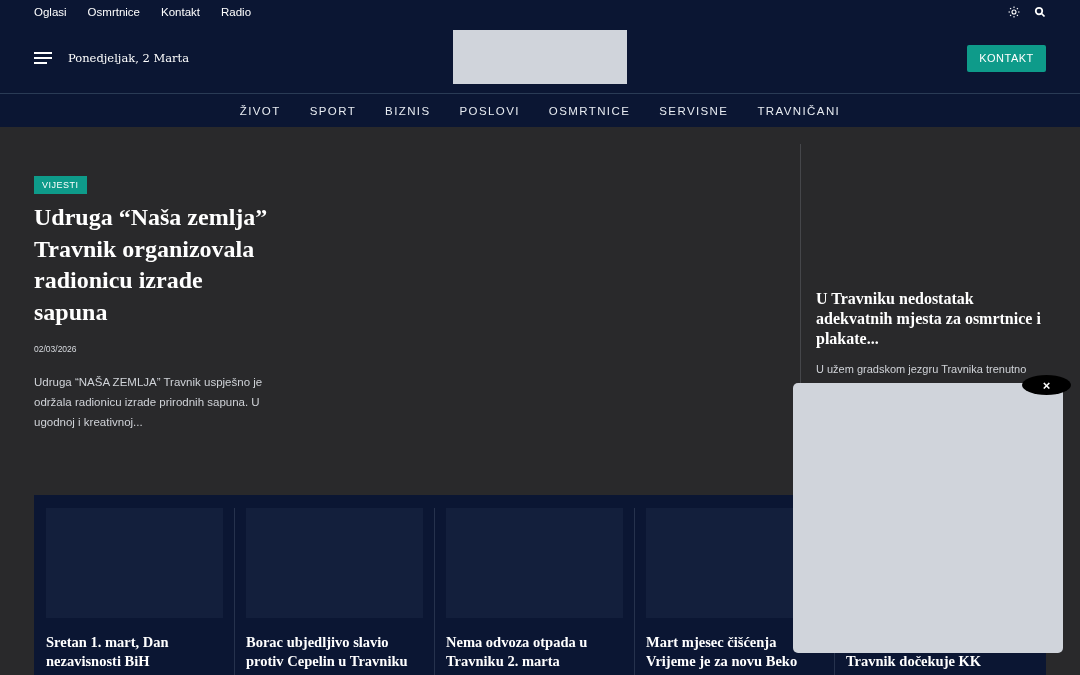 This screenshot has height=675, width=1080. Describe the element at coordinates (922, 369) in the screenshot. I see `article-excerpt: U užem gradskom jezgru Travnika trenutno` at that location.